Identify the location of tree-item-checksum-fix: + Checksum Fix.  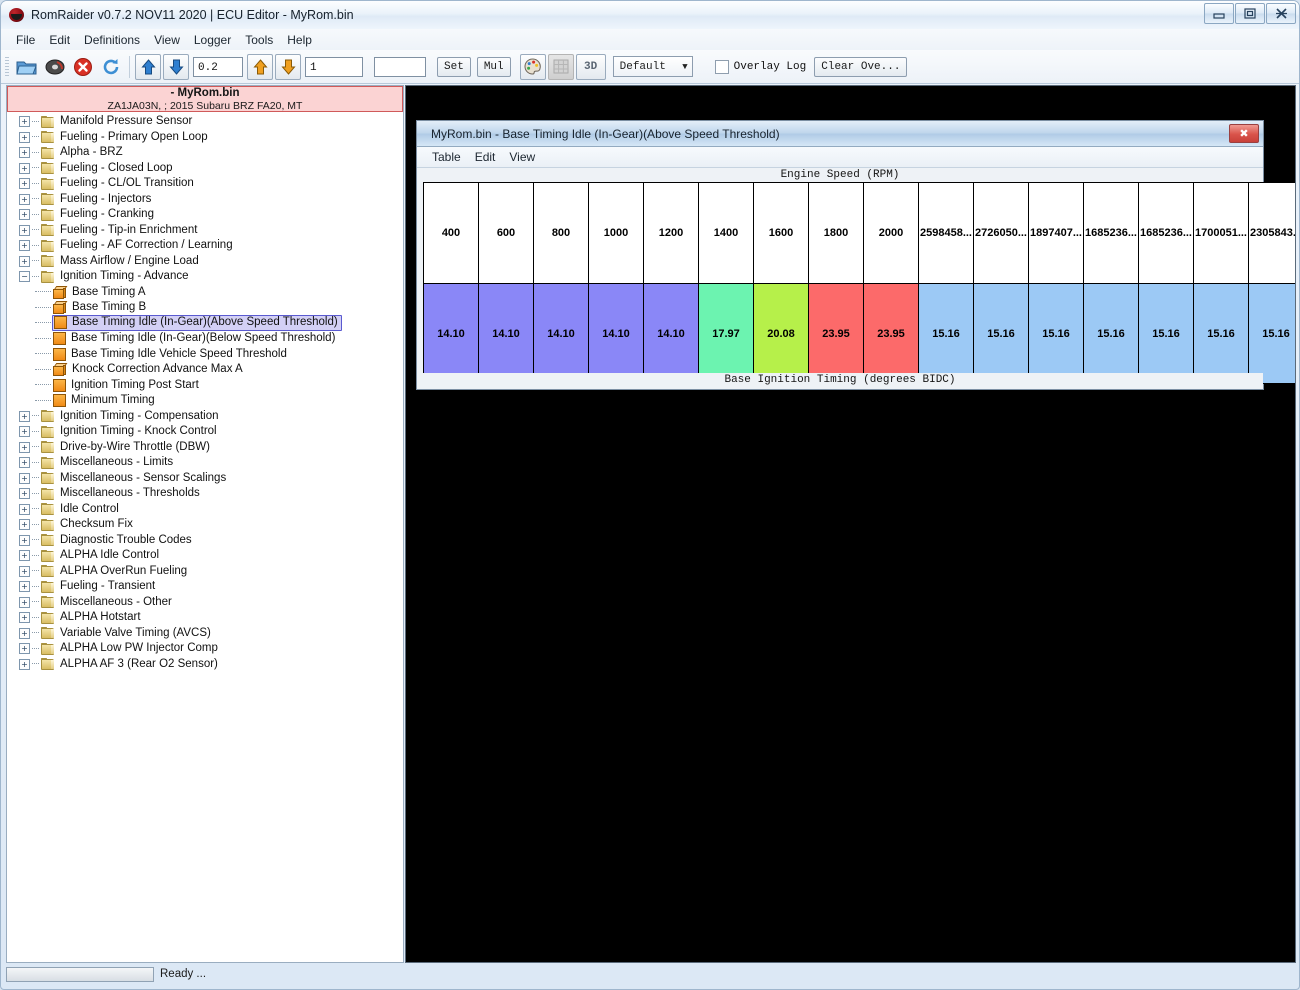
(205, 525).